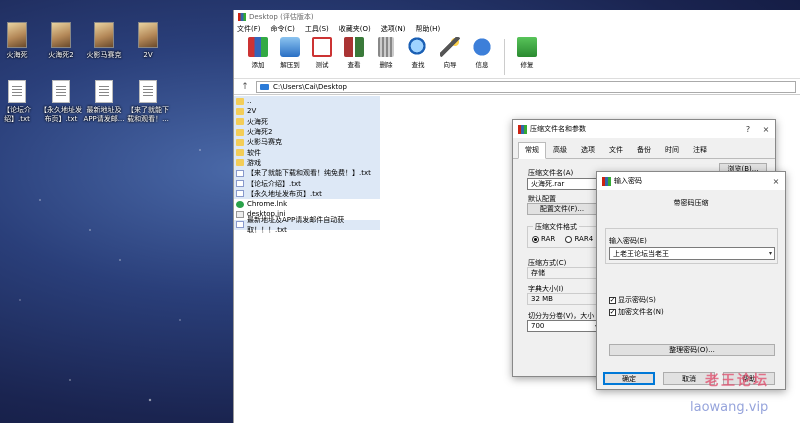  Describe the element at coordinates (551, 173) in the screenshot. I see `archive-name-label: 压缩文件名(A)` at that location.